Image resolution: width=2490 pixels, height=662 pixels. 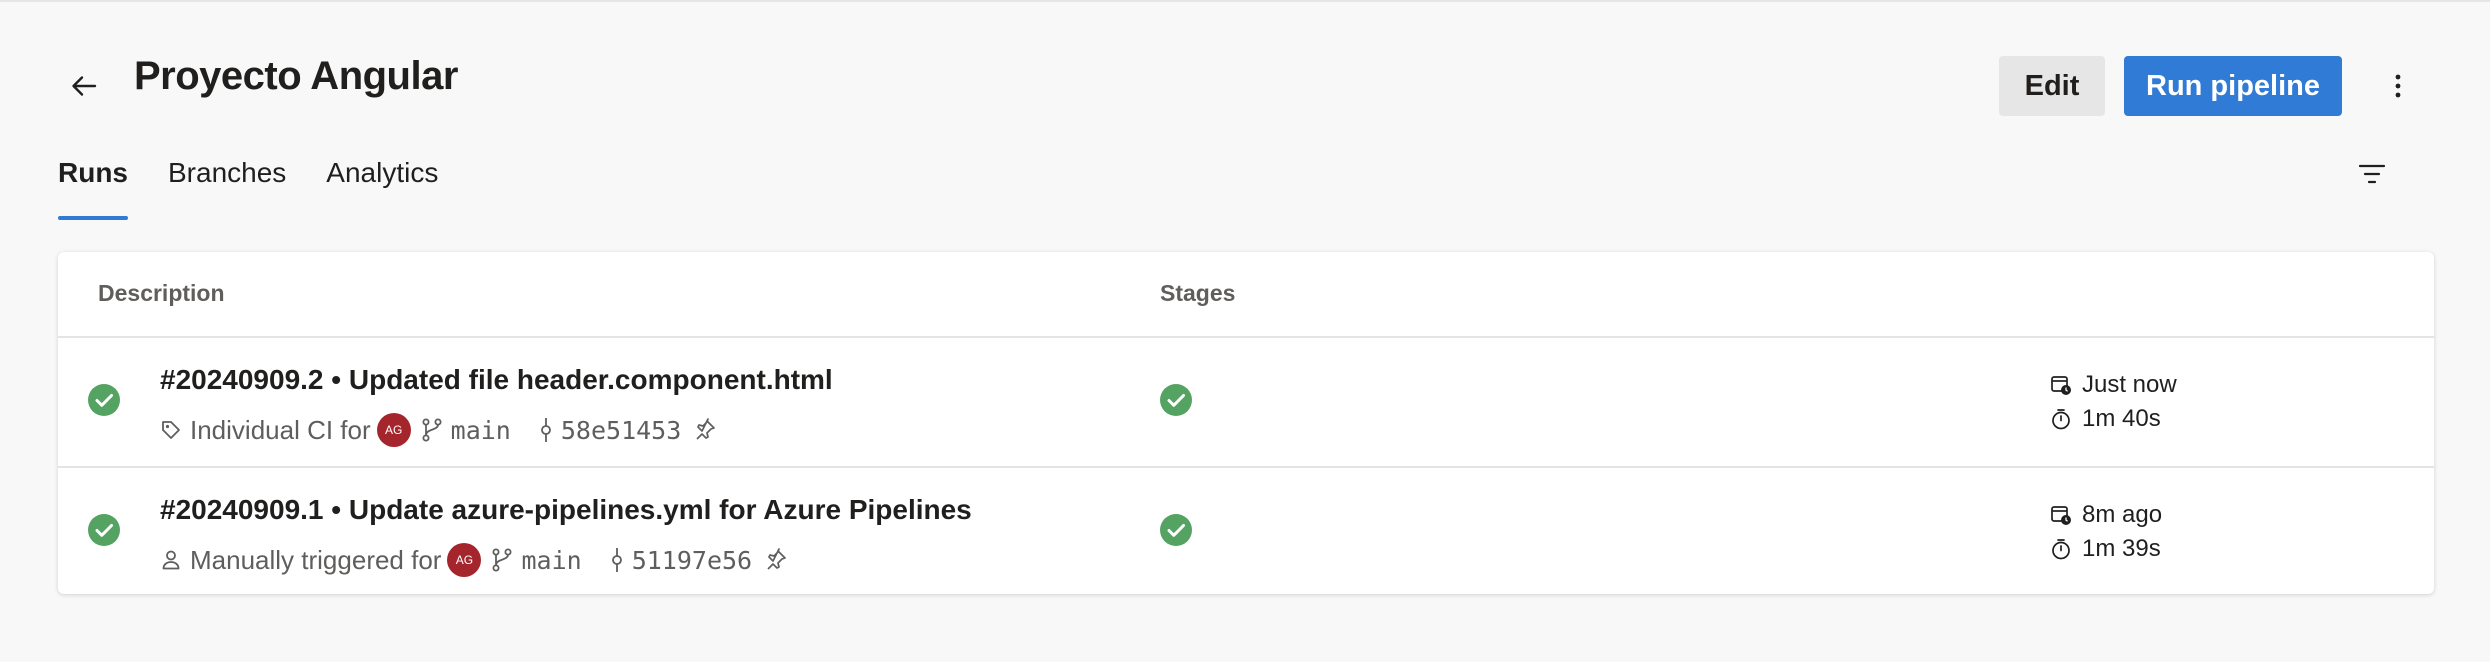 What do you see at coordinates (621, 430) in the screenshot?
I see `commit-hash: 58e51453` at bounding box center [621, 430].